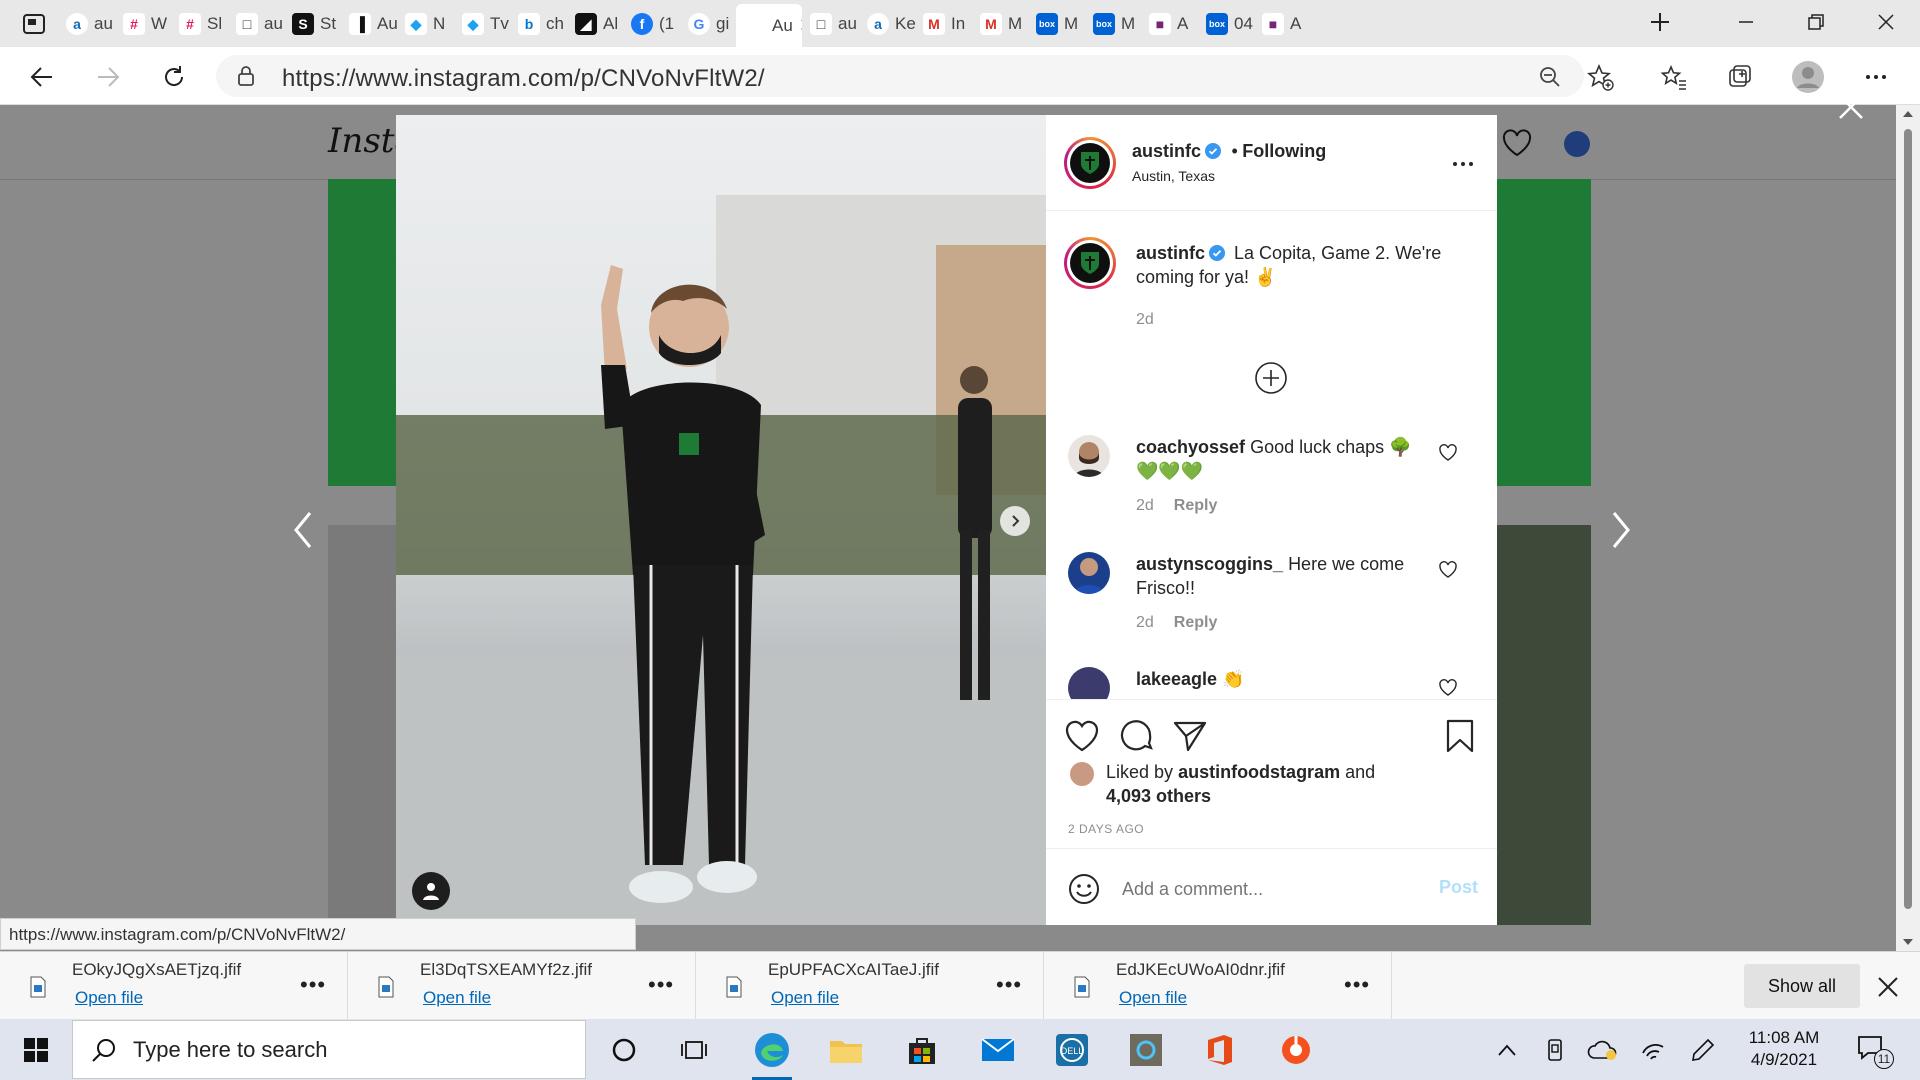  Describe the element at coordinates (1284, 151) in the screenshot. I see `following-button: Following` at that location.